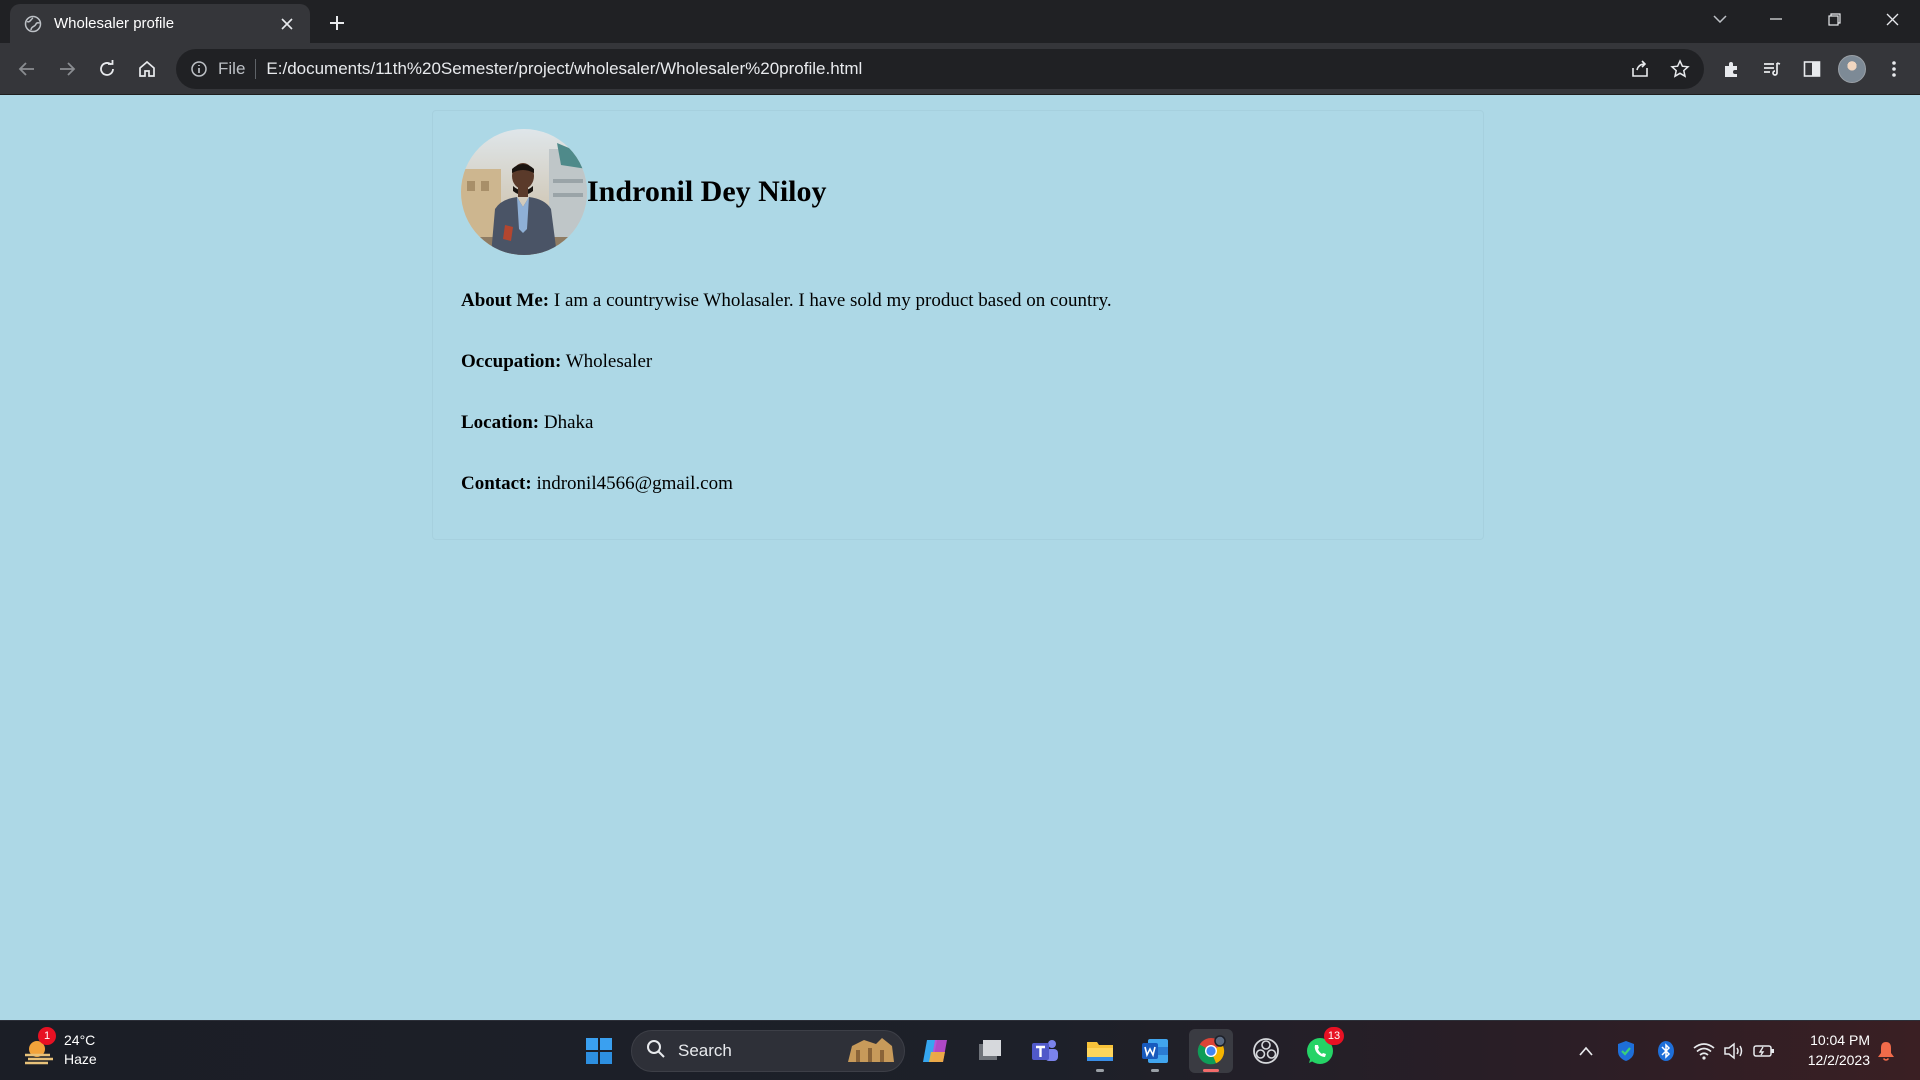  What do you see at coordinates (1321, 1050) in the screenshot?
I see `whatsapp-icon: 13` at bounding box center [1321, 1050].